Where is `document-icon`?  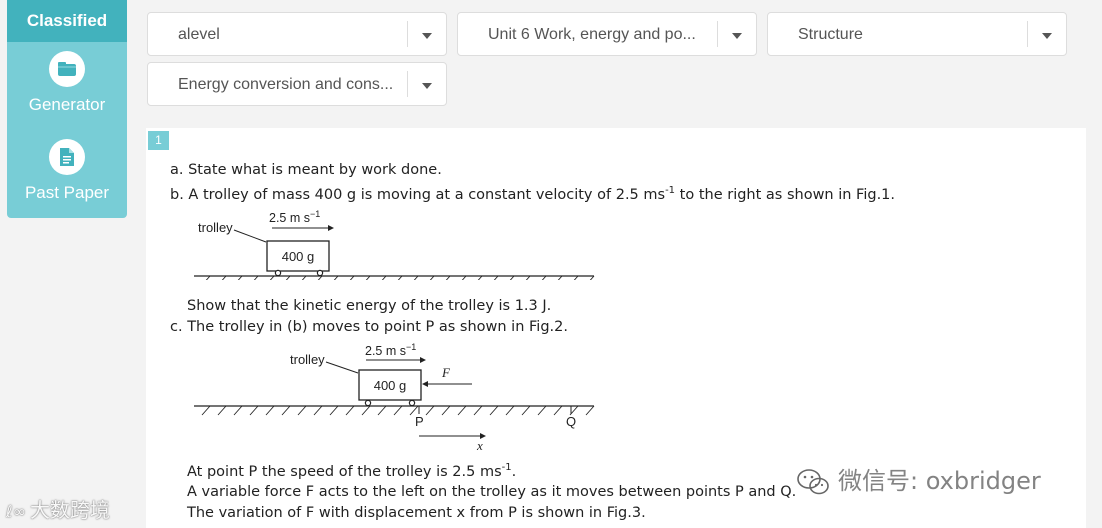 document-icon is located at coordinates (67, 157).